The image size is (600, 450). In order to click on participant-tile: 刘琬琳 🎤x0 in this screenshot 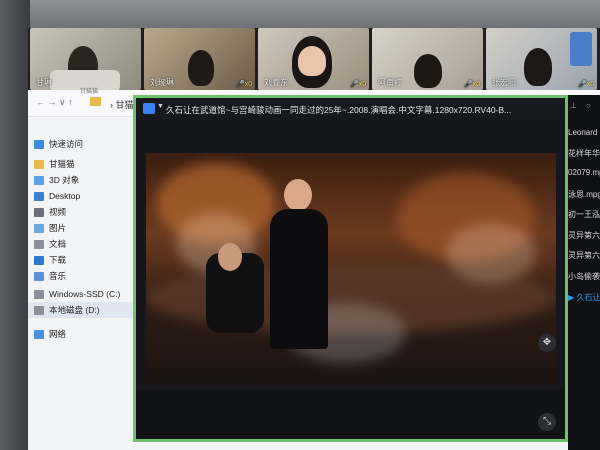, I will do `click(199, 59)`.